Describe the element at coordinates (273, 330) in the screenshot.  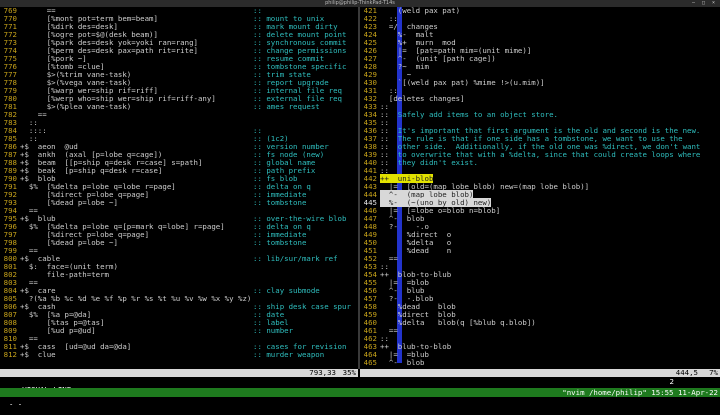
I see `code-comment: :: number` at that location.